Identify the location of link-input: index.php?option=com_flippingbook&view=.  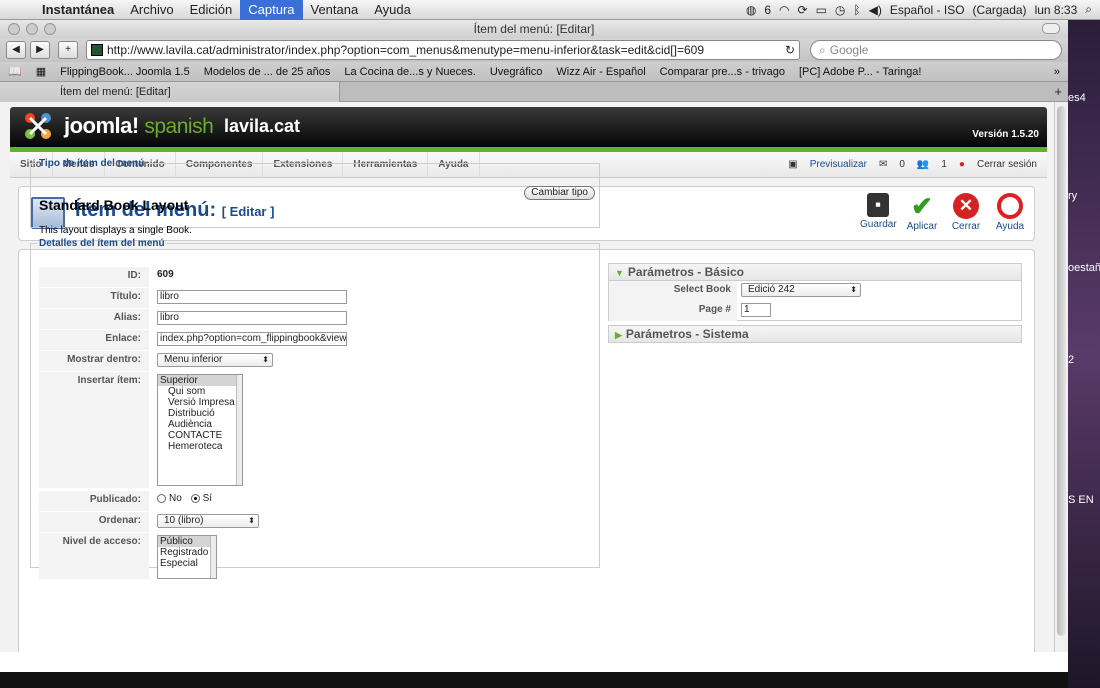
(252, 339).